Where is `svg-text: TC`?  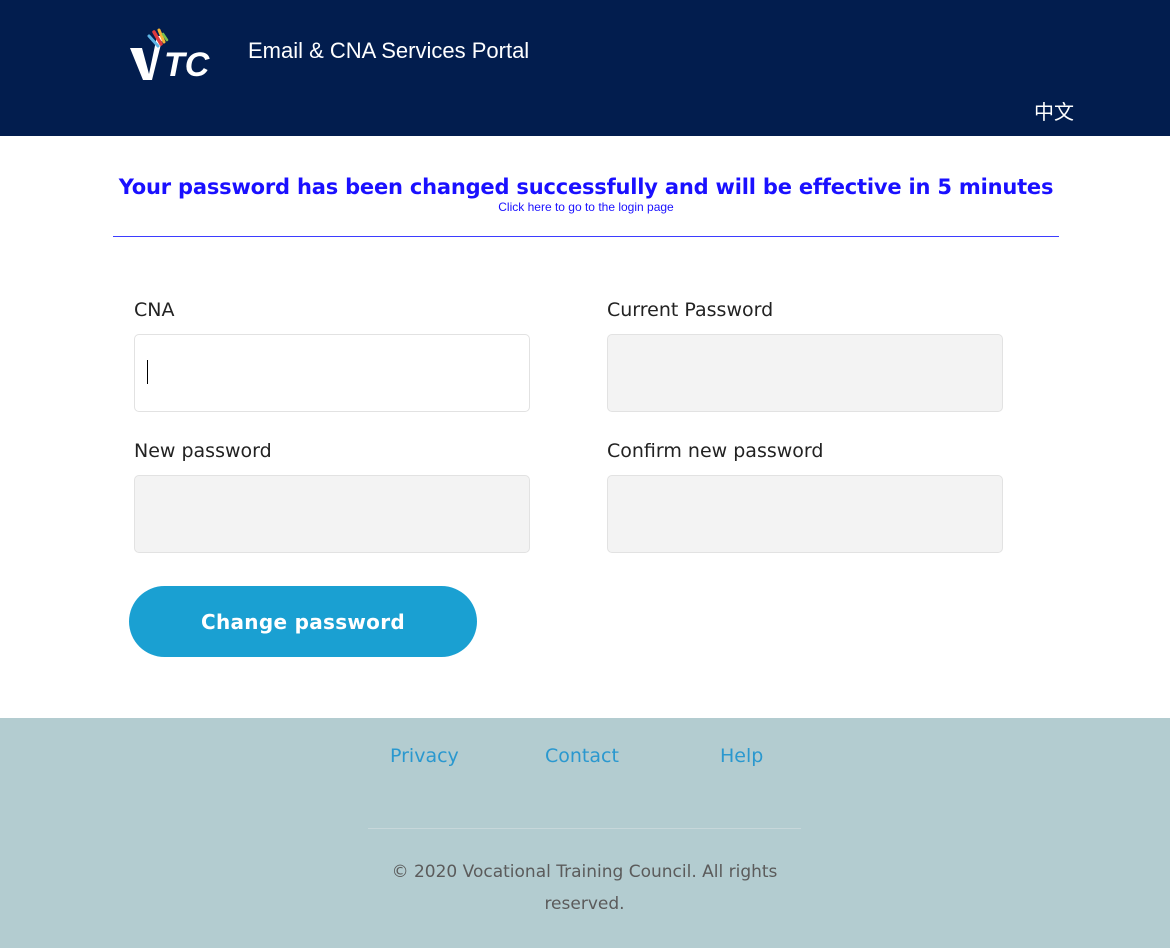
svg-text: TC is located at coordinates (187, 65).